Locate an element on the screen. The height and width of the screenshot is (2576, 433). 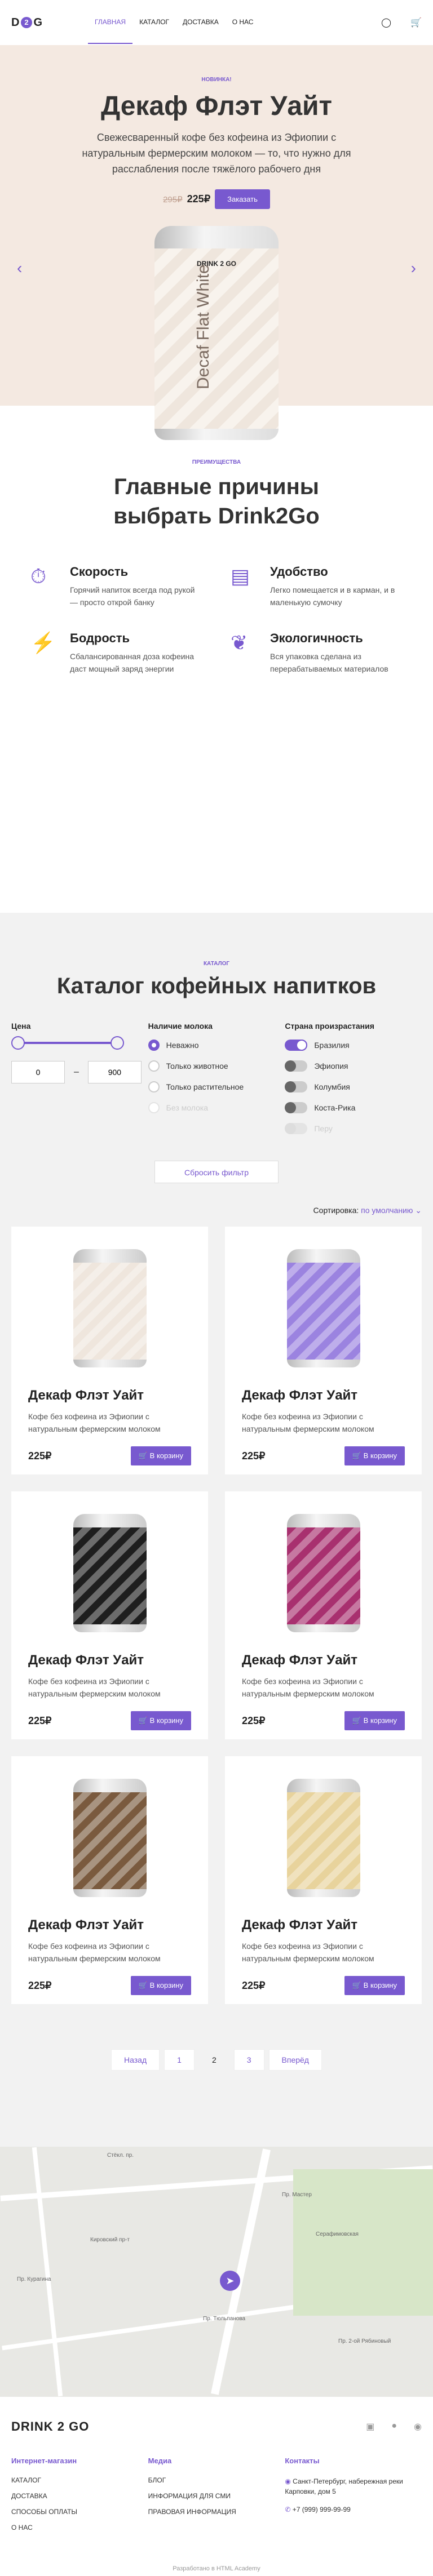
nav-home: ГЛАВНАЯ is located at coordinates (111, 22).